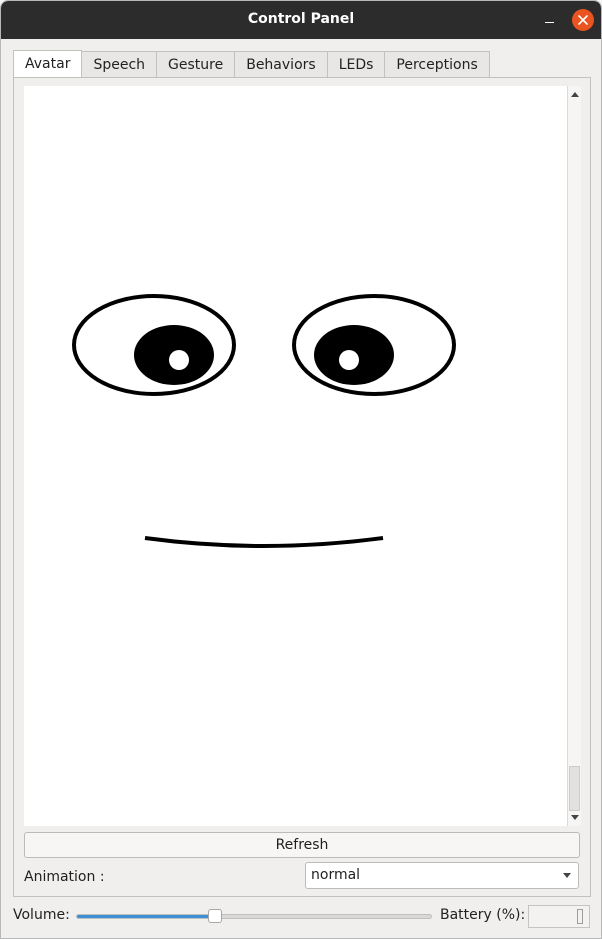 The height and width of the screenshot is (939, 602). Describe the element at coordinates (437, 64) in the screenshot. I see `tab-perceptions: Perceptions` at that location.